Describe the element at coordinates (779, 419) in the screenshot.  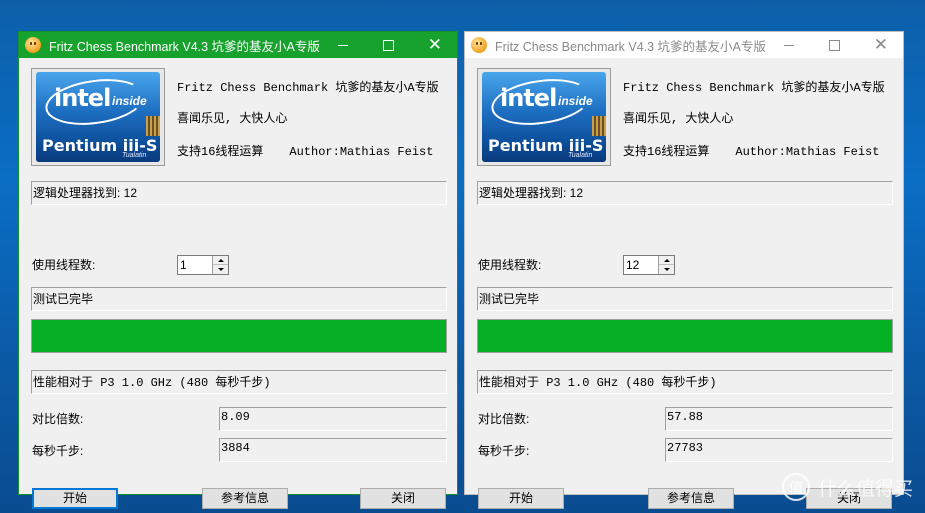
I see `ratio-value: 57.88` at that location.